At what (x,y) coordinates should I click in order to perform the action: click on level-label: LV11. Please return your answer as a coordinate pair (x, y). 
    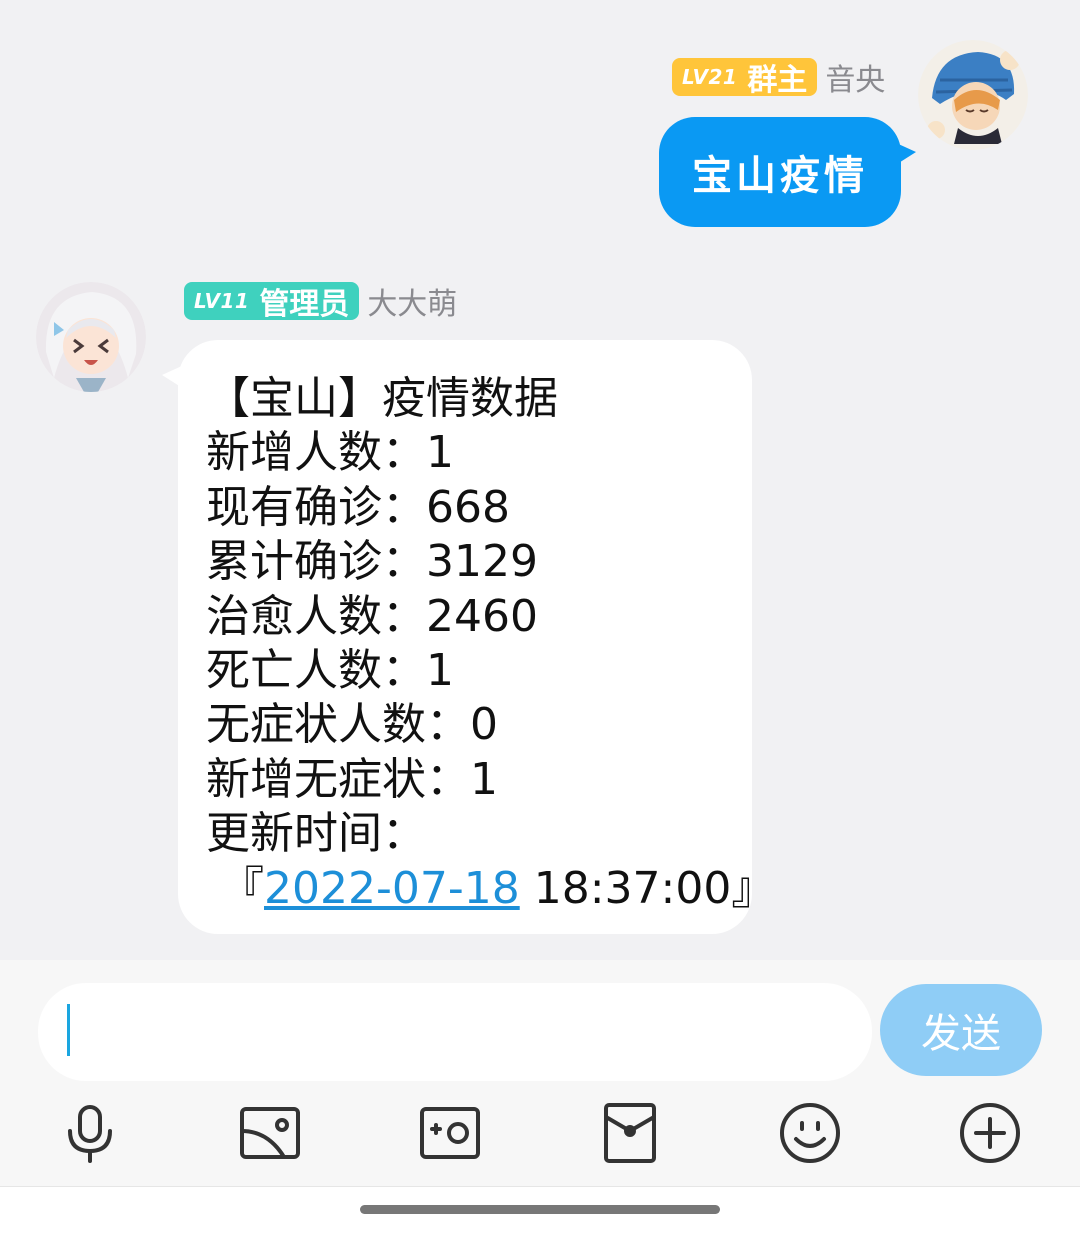
    Looking at the image, I should click on (222, 301).